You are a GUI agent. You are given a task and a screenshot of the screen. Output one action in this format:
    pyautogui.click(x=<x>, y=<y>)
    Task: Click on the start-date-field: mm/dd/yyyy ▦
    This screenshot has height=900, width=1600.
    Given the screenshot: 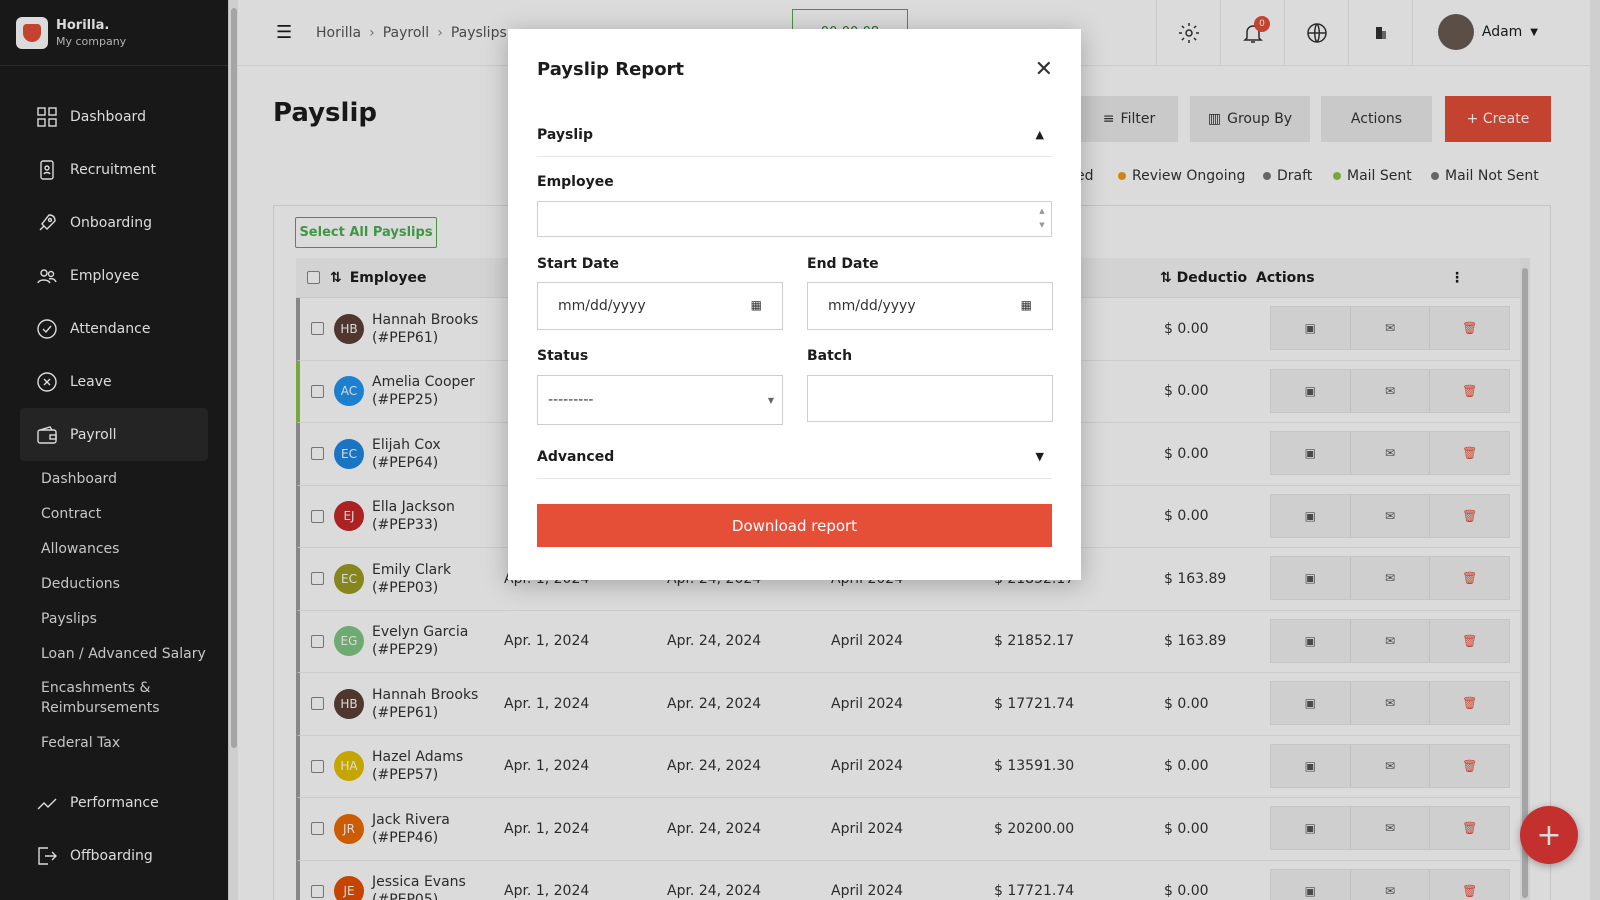 What is the action you would take?
    pyautogui.click(x=660, y=306)
    